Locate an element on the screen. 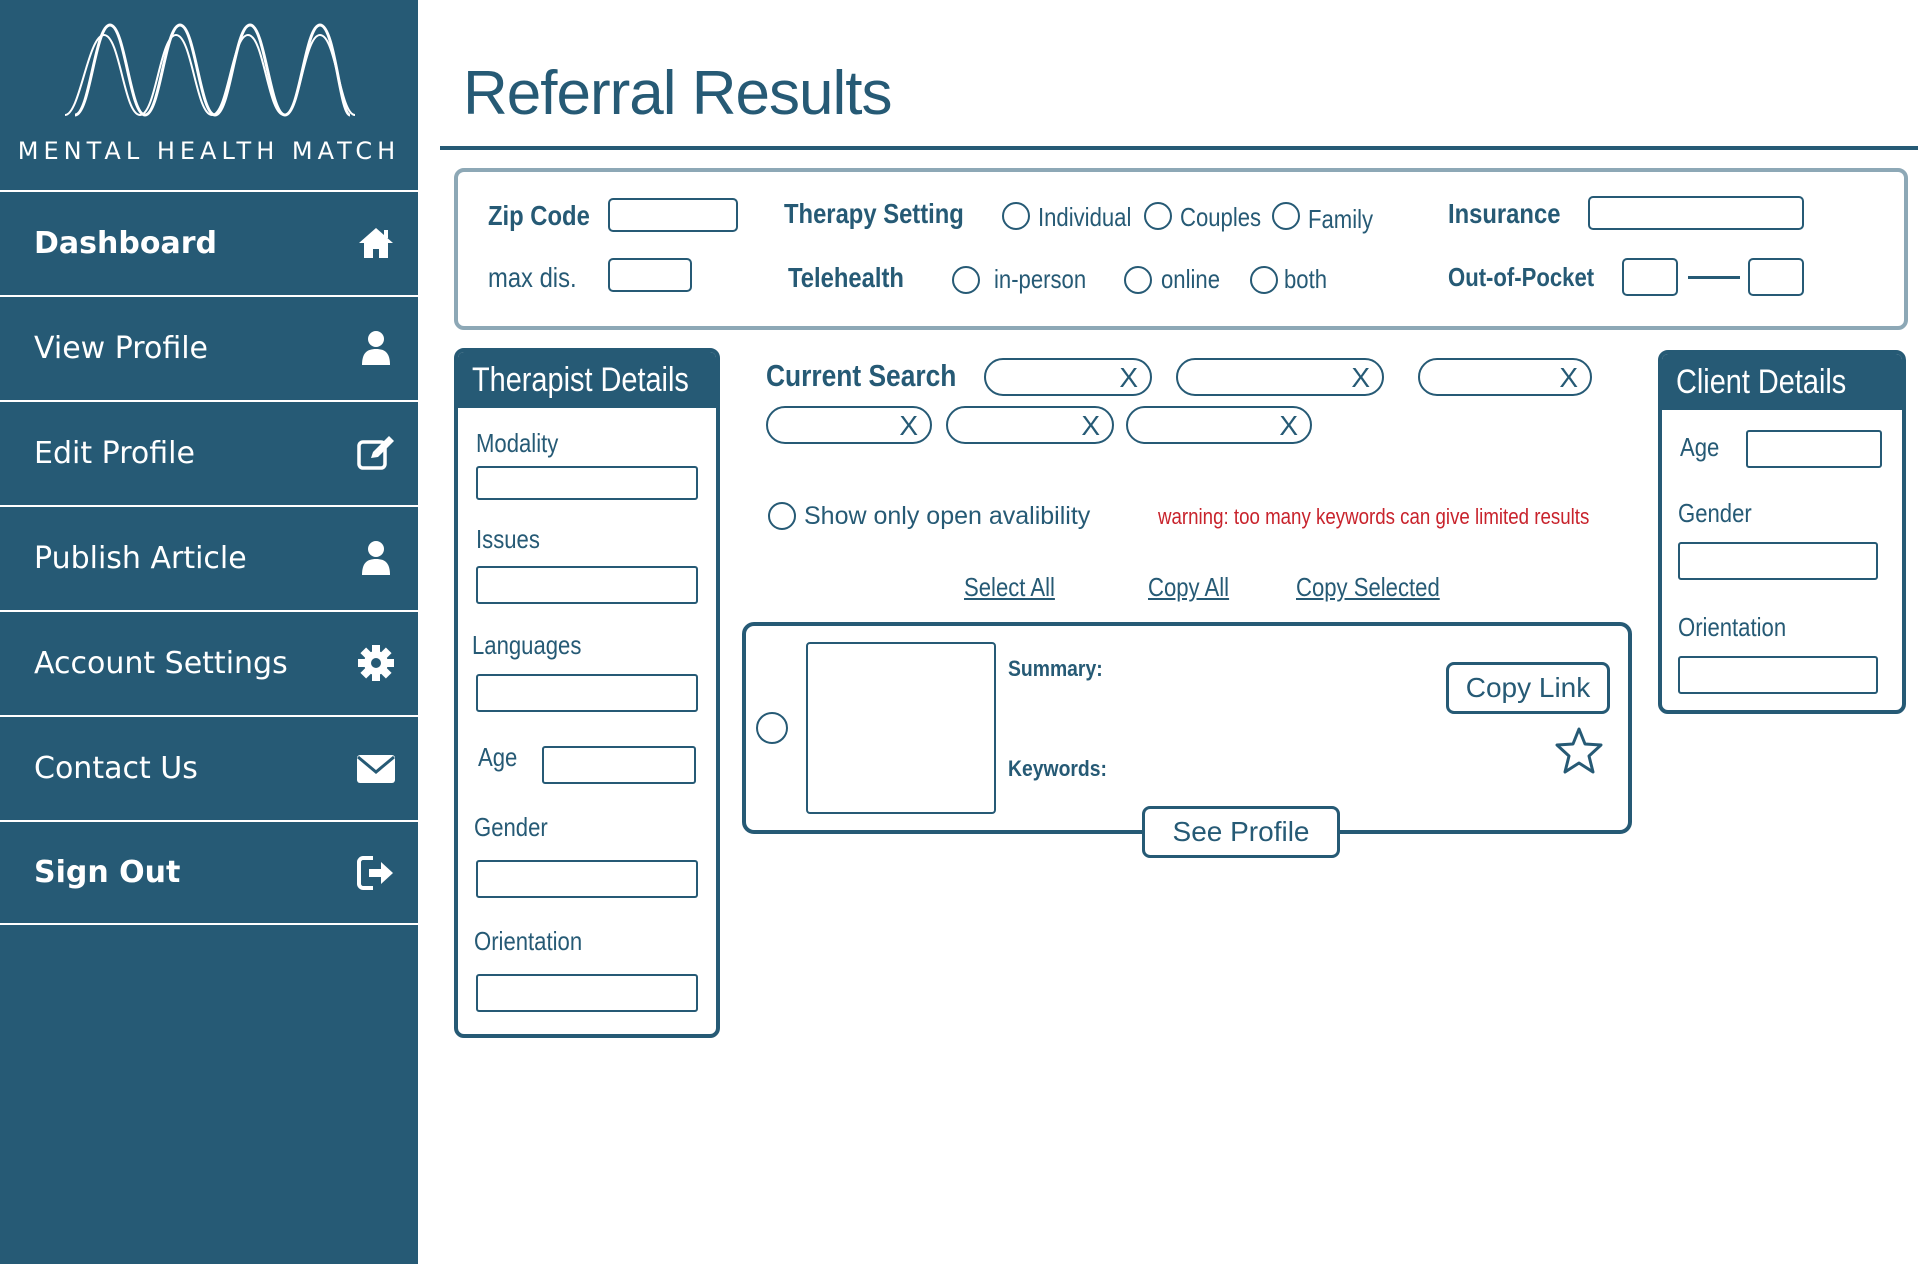 This screenshot has height=1264, width=1920. therapist-orientation-label: Orientation is located at coordinates (528, 941).